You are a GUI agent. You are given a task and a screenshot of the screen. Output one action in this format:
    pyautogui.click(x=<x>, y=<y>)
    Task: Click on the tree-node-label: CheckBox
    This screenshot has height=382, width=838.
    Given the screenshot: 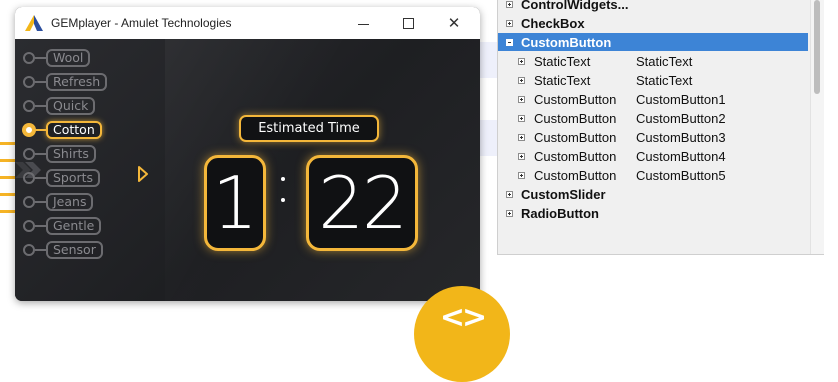 What is the action you would take?
    pyautogui.click(x=553, y=23)
    